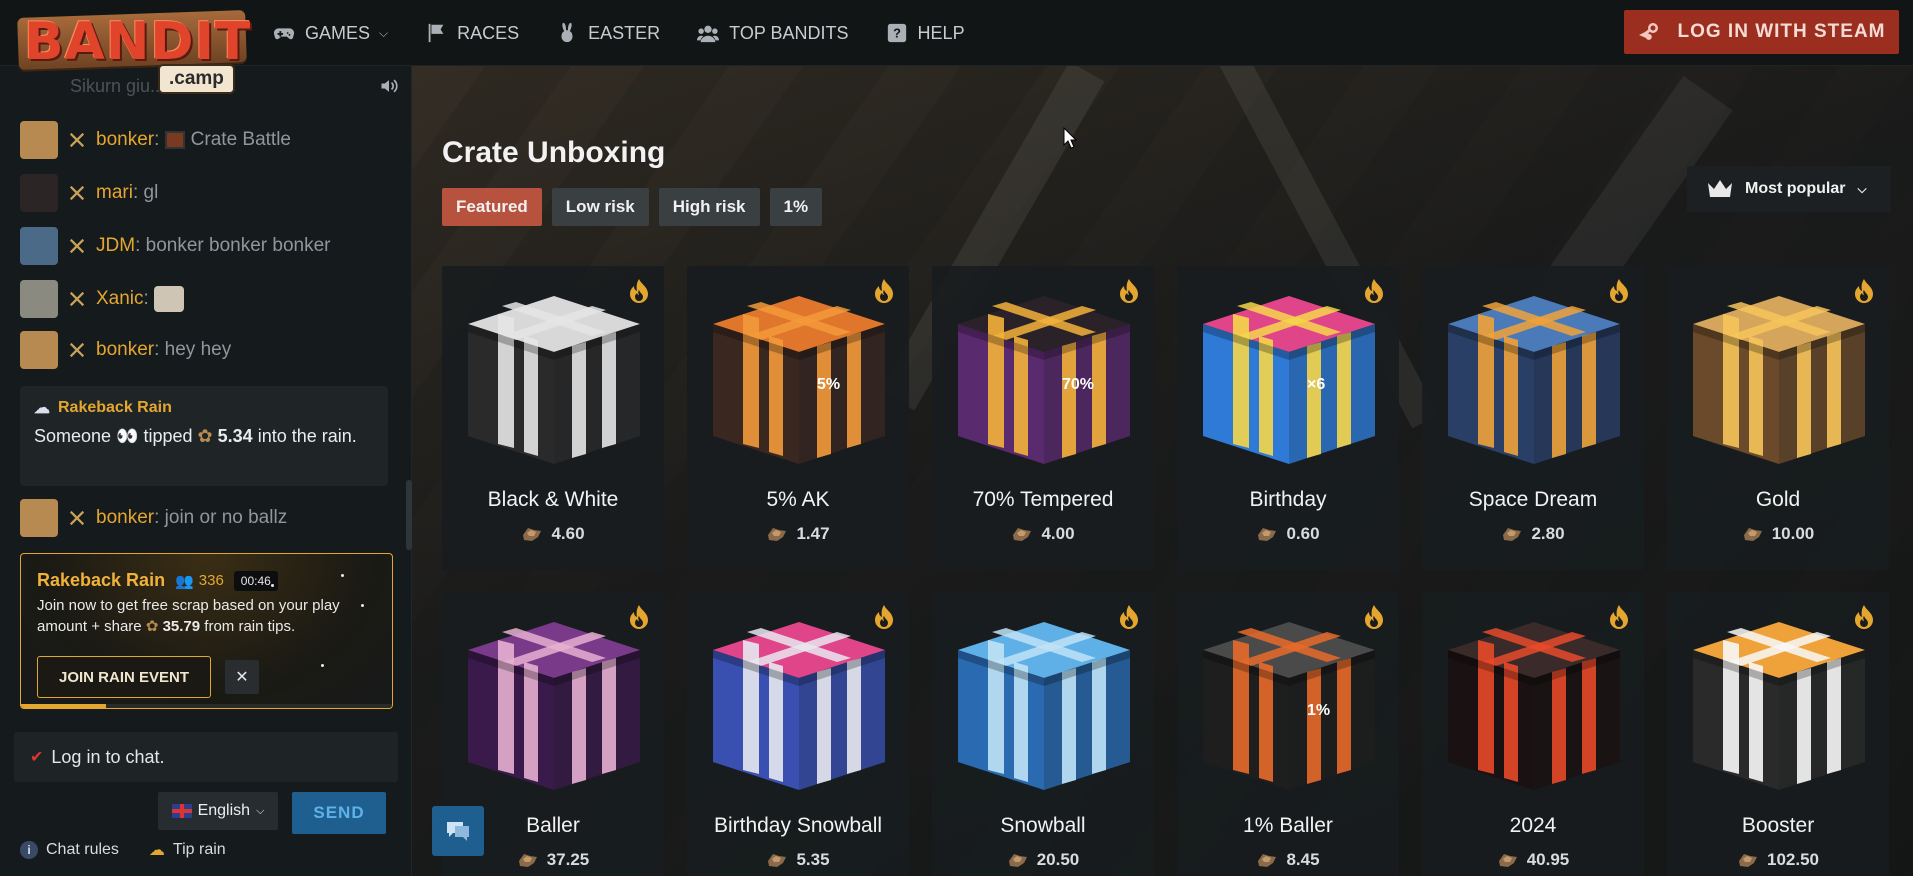 The height and width of the screenshot is (876, 1913). I want to click on crate-card: Space Dream 2.80, so click(1533, 418).